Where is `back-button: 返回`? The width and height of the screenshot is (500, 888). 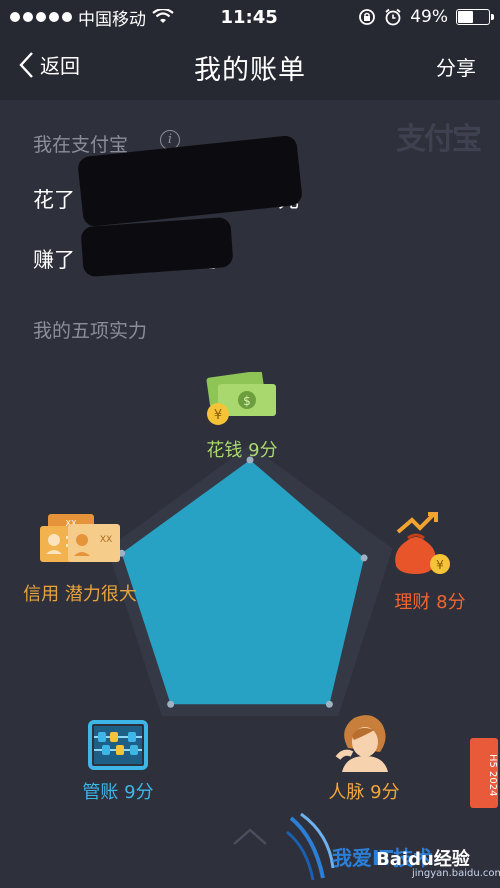 back-button: 返回 is located at coordinates (49, 64).